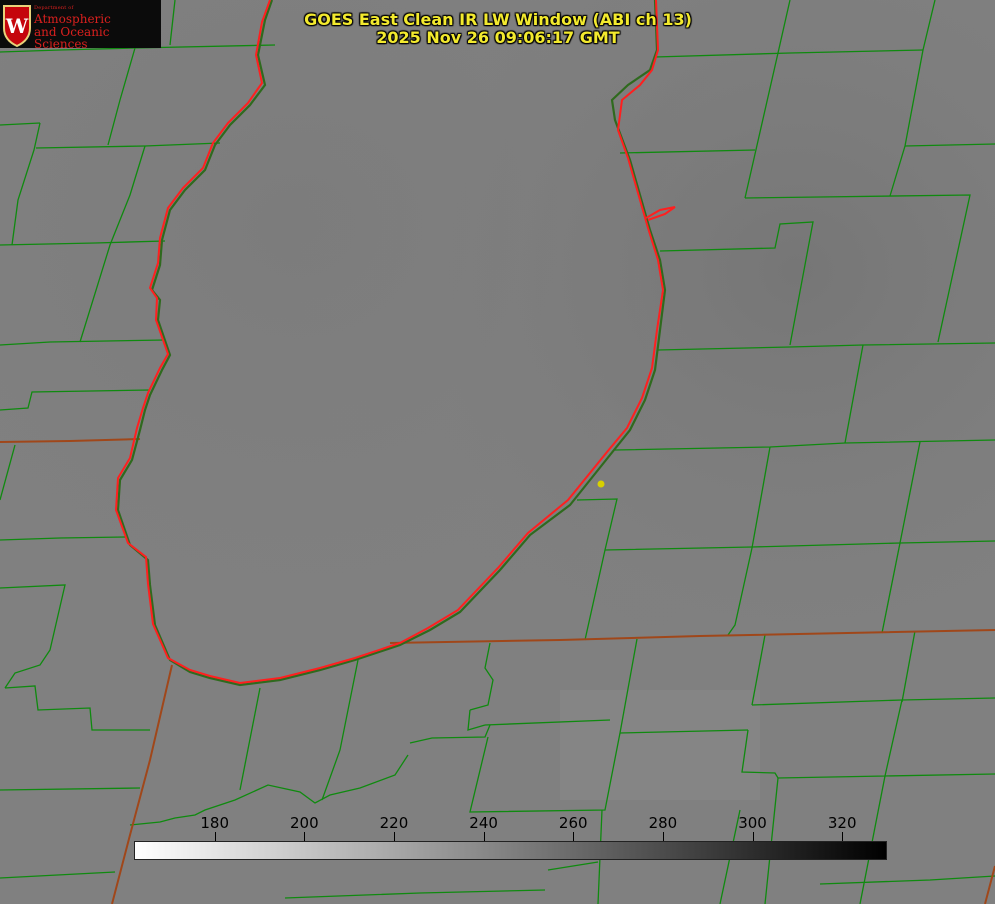 The image size is (995, 904). Describe the element at coordinates (483, 823) in the screenshot. I see `colorbar-tick-label: 240` at that location.